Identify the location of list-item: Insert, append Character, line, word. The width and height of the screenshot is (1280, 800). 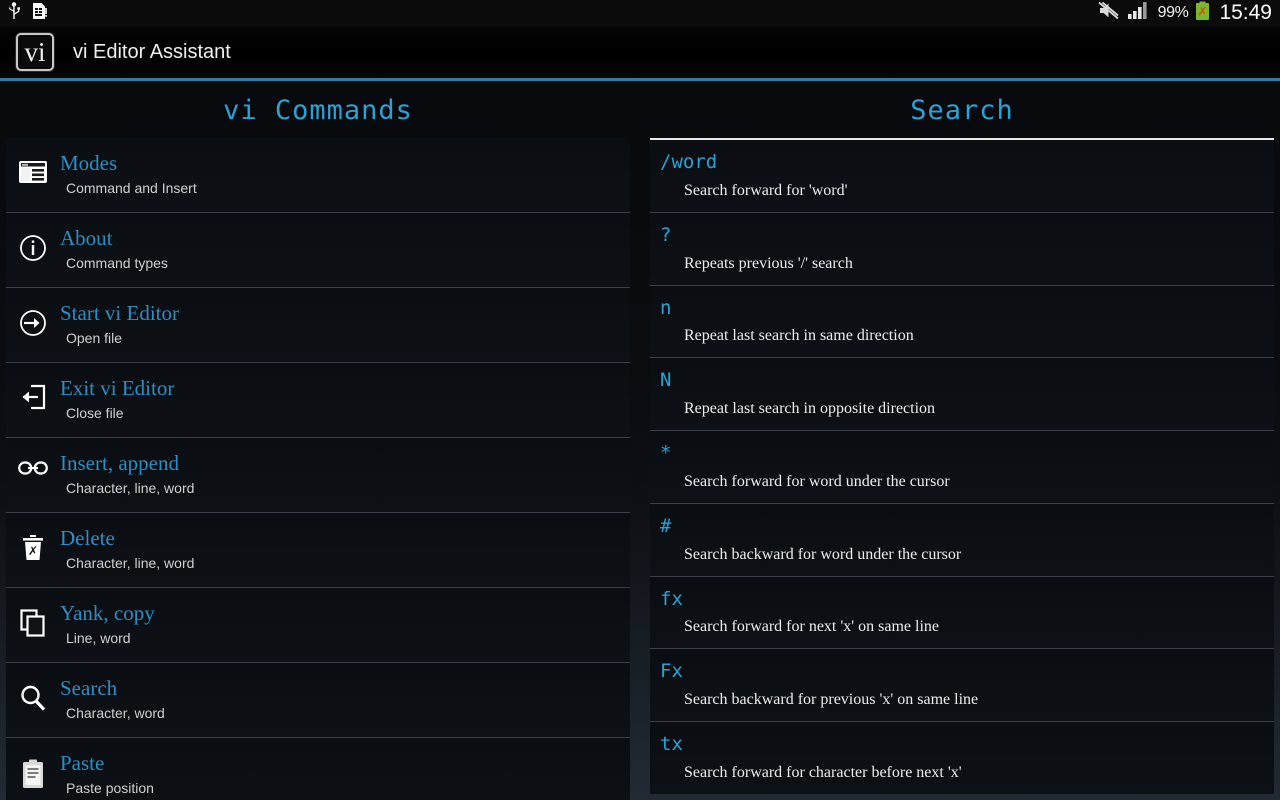
(318, 476).